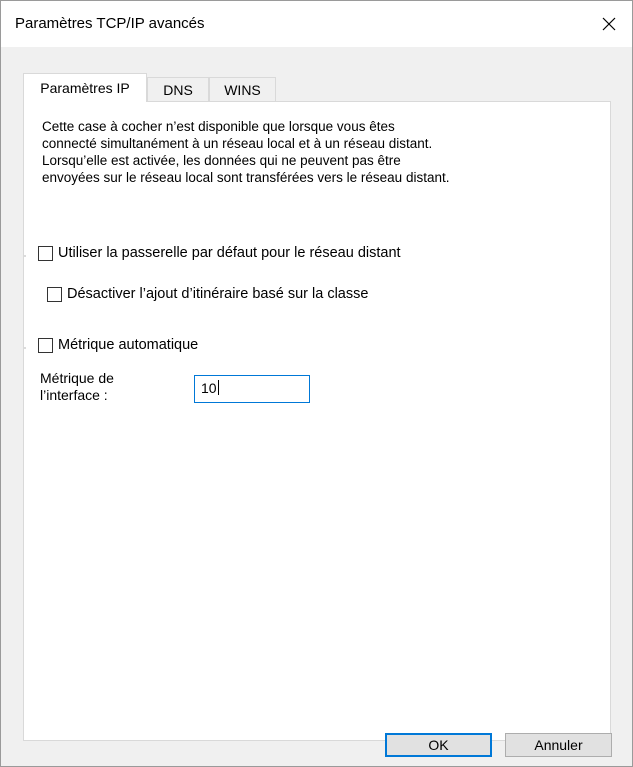 Image resolution: width=633 pixels, height=767 pixels. I want to click on interface-metric-label: Métrique de l’interface :, so click(95, 387).